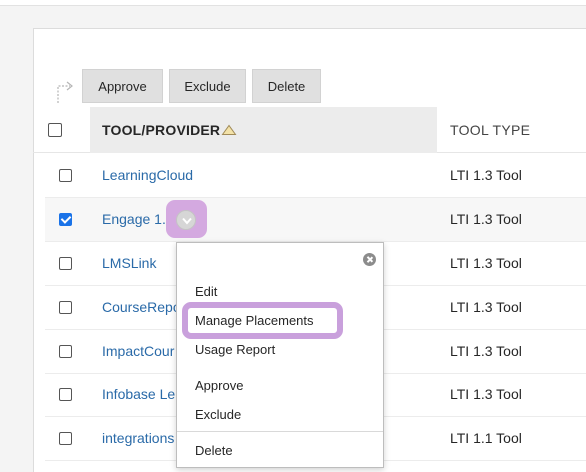 The width and height of the screenshot is (586, 472). What do you see at coordinates (315, 176) in the screenshot?
I see `table-row: LearningCloud LTI 1.3 Tool` at bounding box center [315, 176].